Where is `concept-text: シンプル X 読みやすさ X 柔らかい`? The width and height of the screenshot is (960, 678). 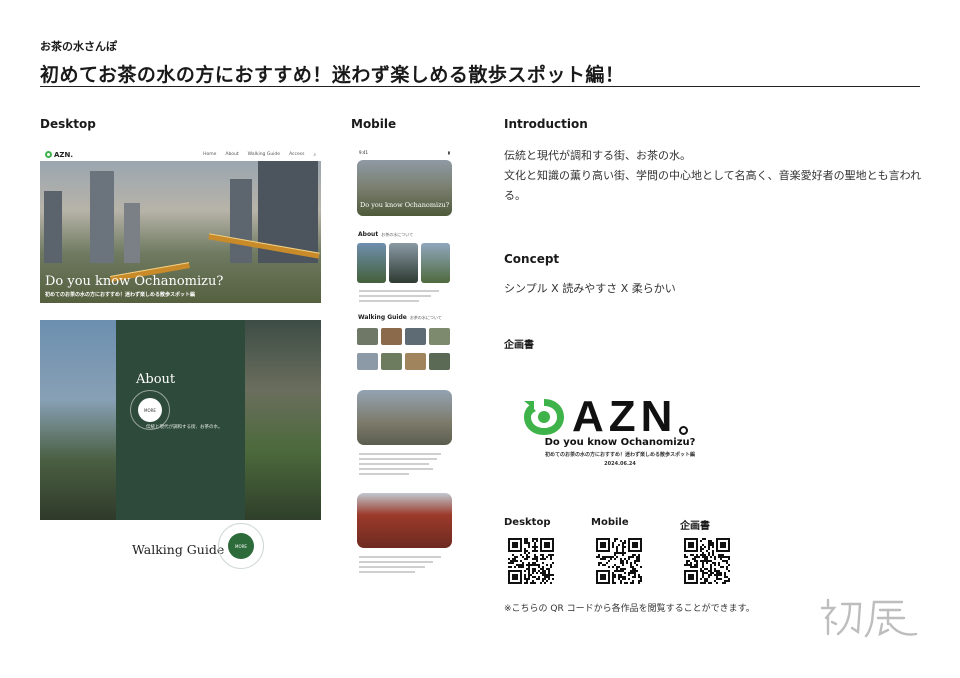
concept-text: シンプル X 読みやすさ X 柔らかい is located at coordinates (590, 288).